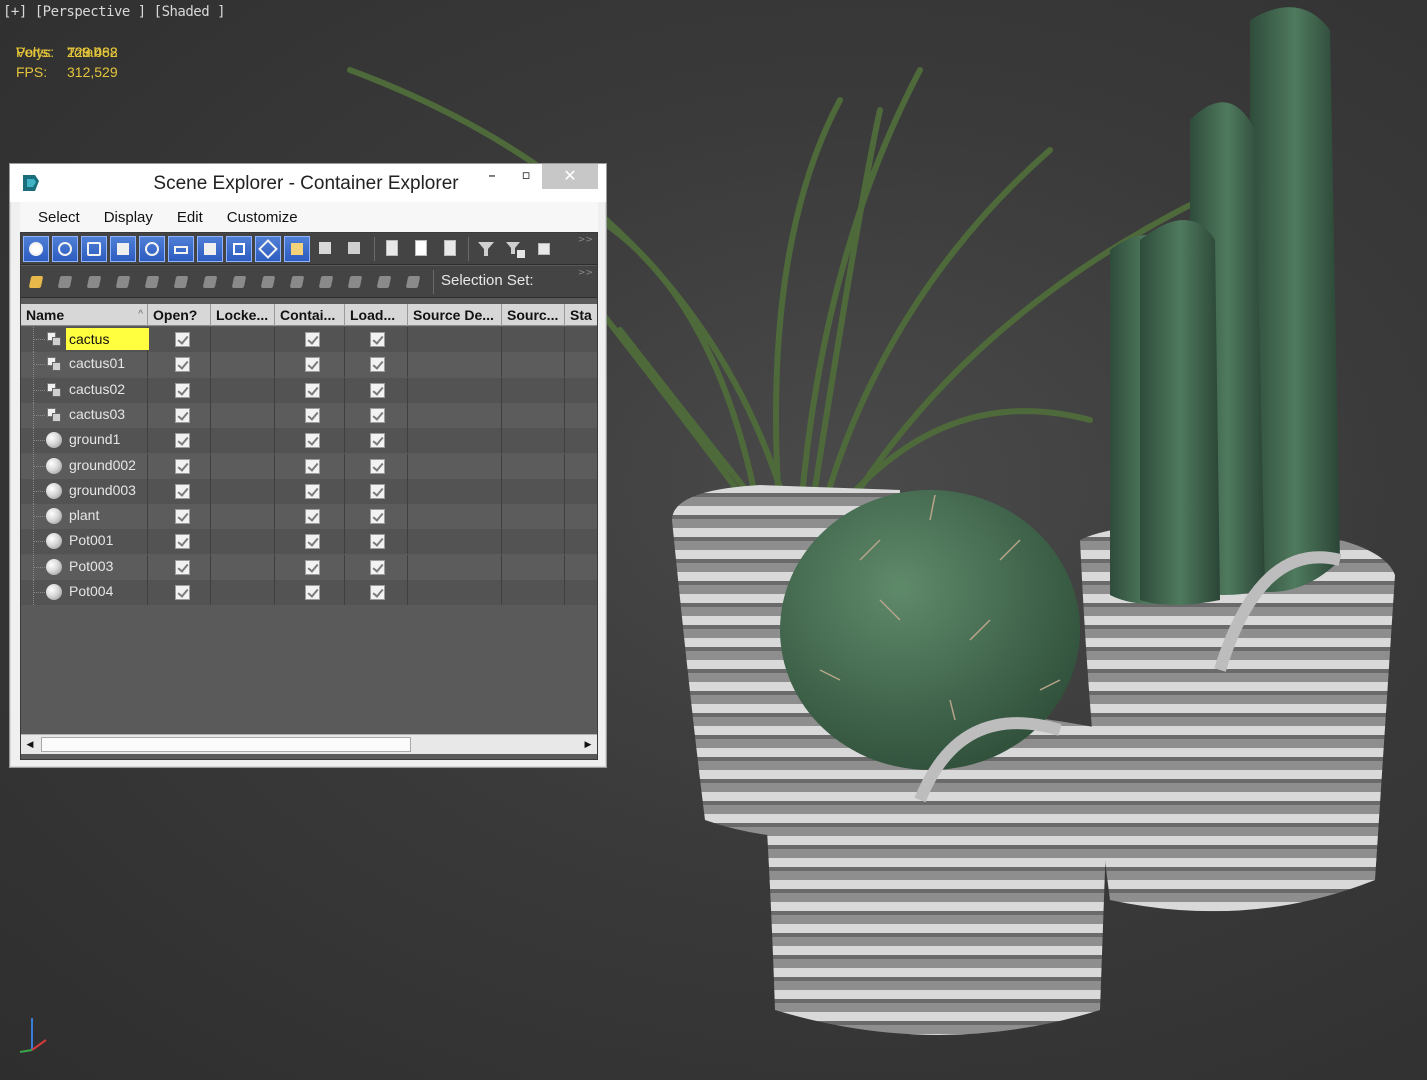 This screenshot has width=1427, height=1080. I want to click on column-status: Sta, so click(581, 315).